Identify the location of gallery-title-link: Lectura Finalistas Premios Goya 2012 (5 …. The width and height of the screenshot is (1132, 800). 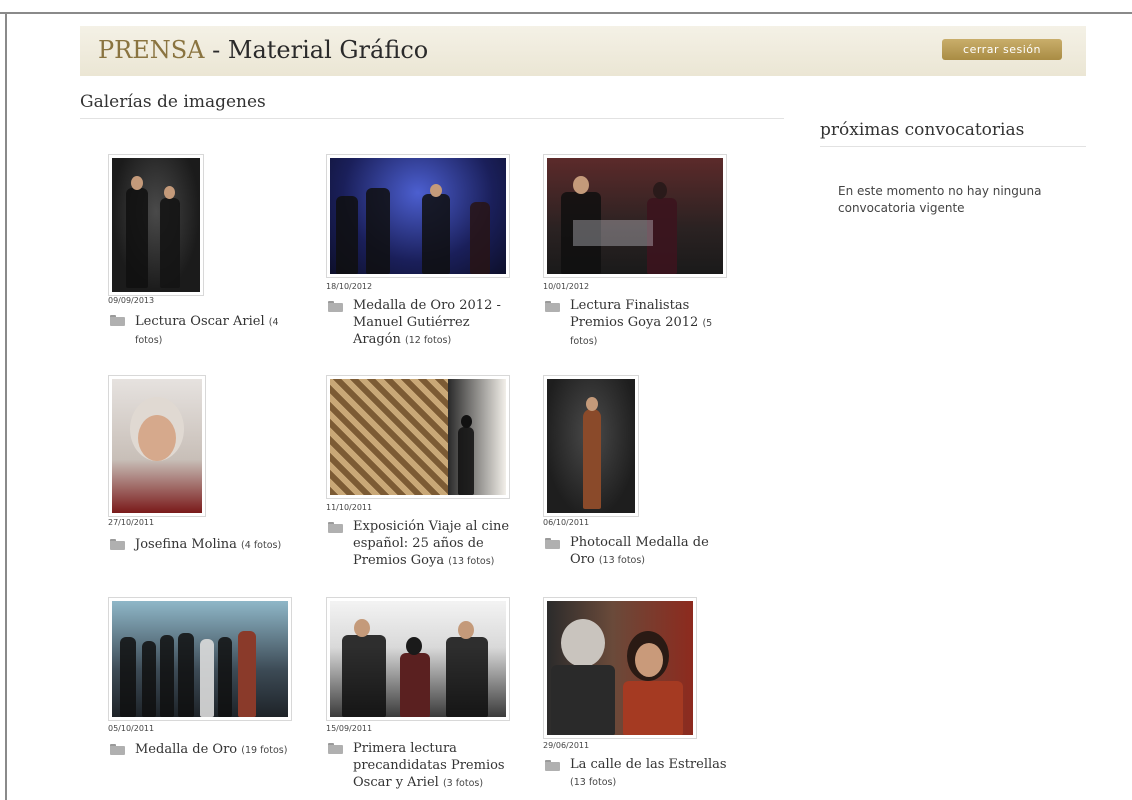
(650, 323).